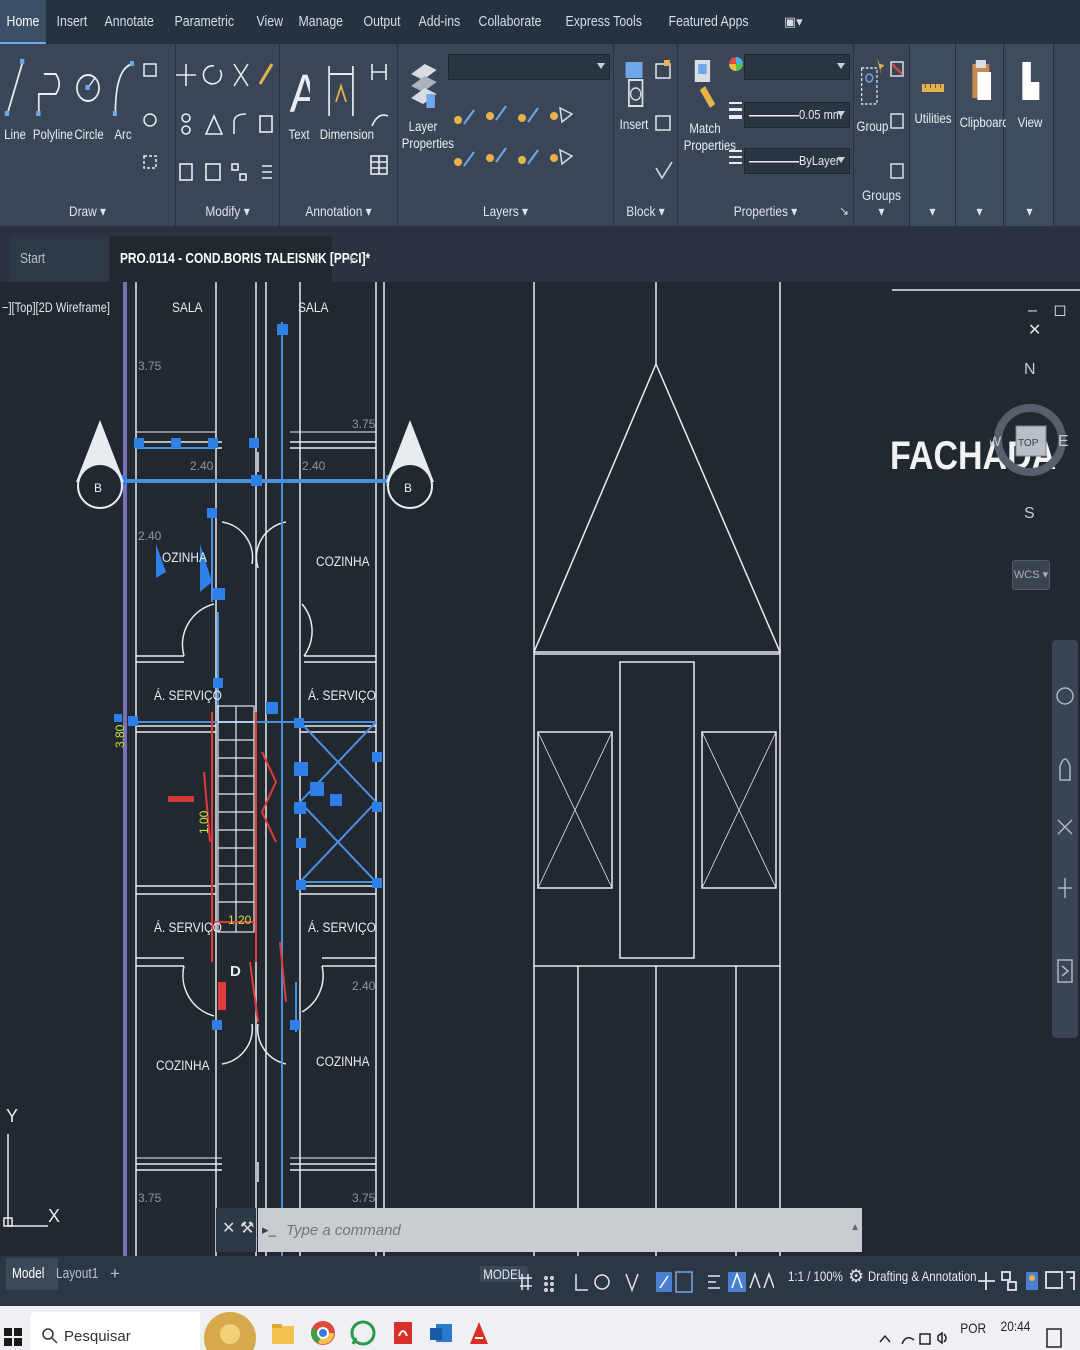  Describe the element at coordinates (228, 211) in the screenshot. I see `modify-panel-title: Modify ▾` at that location.